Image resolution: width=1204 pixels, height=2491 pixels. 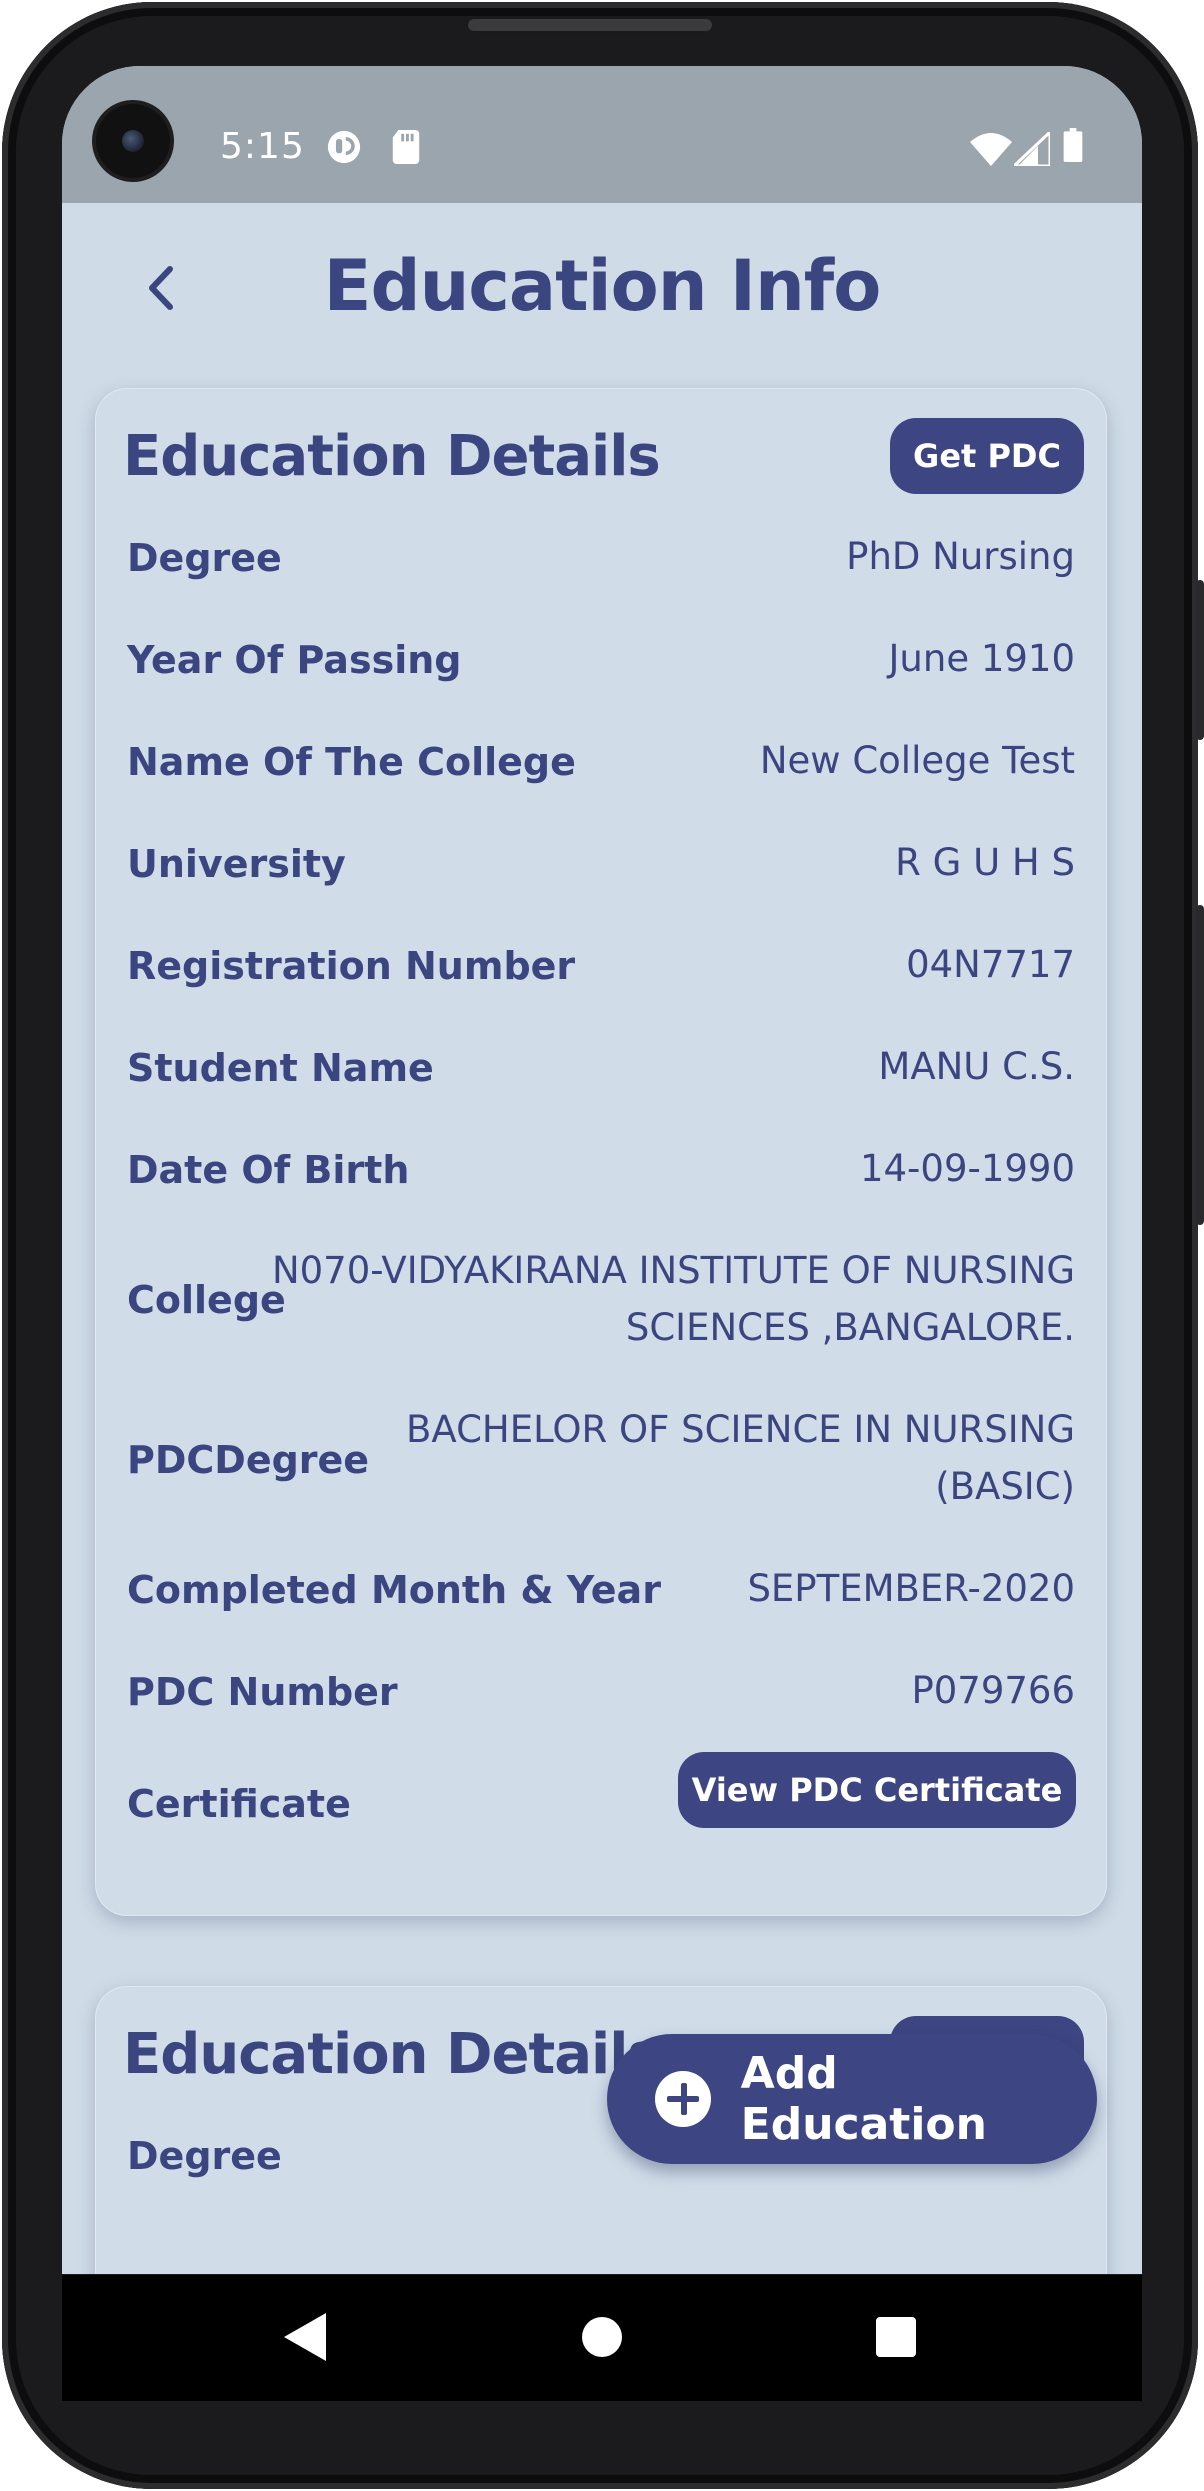 I want to click on row-label-college: College, so click(x=206, y=1300).